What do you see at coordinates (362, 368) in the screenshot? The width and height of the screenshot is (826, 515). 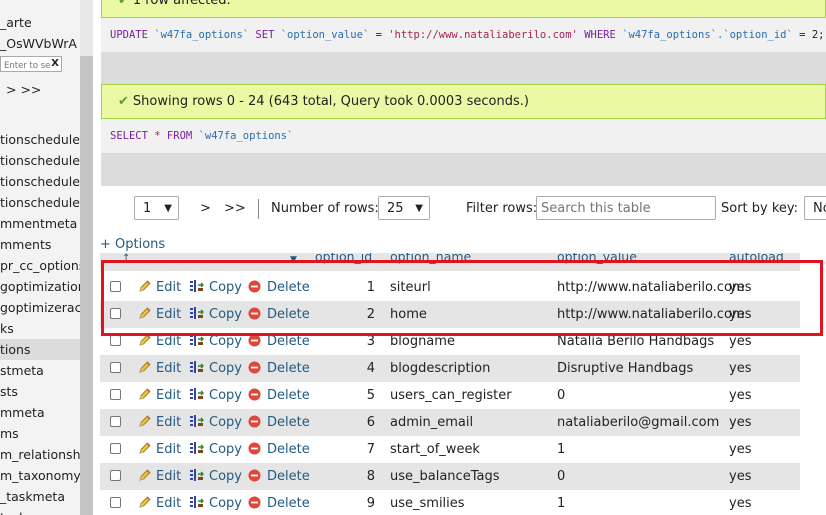 I see `cell-option-id: 4` at bounding box center [362, 368].